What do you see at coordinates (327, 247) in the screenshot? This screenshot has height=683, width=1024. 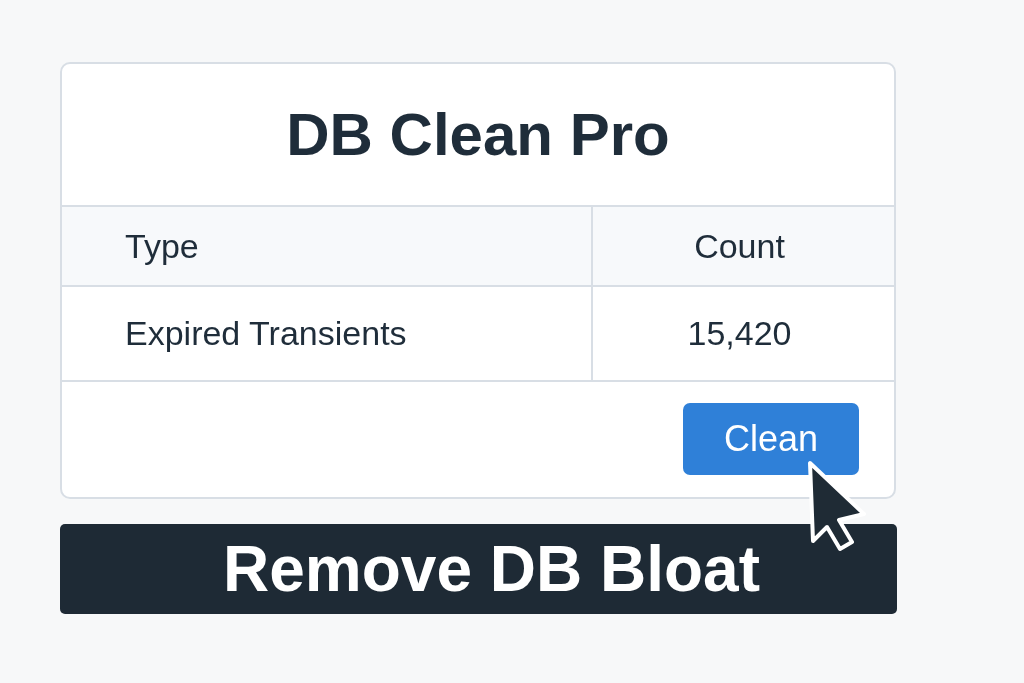 I see `column-header: Type` at bounding box center [327, 247].